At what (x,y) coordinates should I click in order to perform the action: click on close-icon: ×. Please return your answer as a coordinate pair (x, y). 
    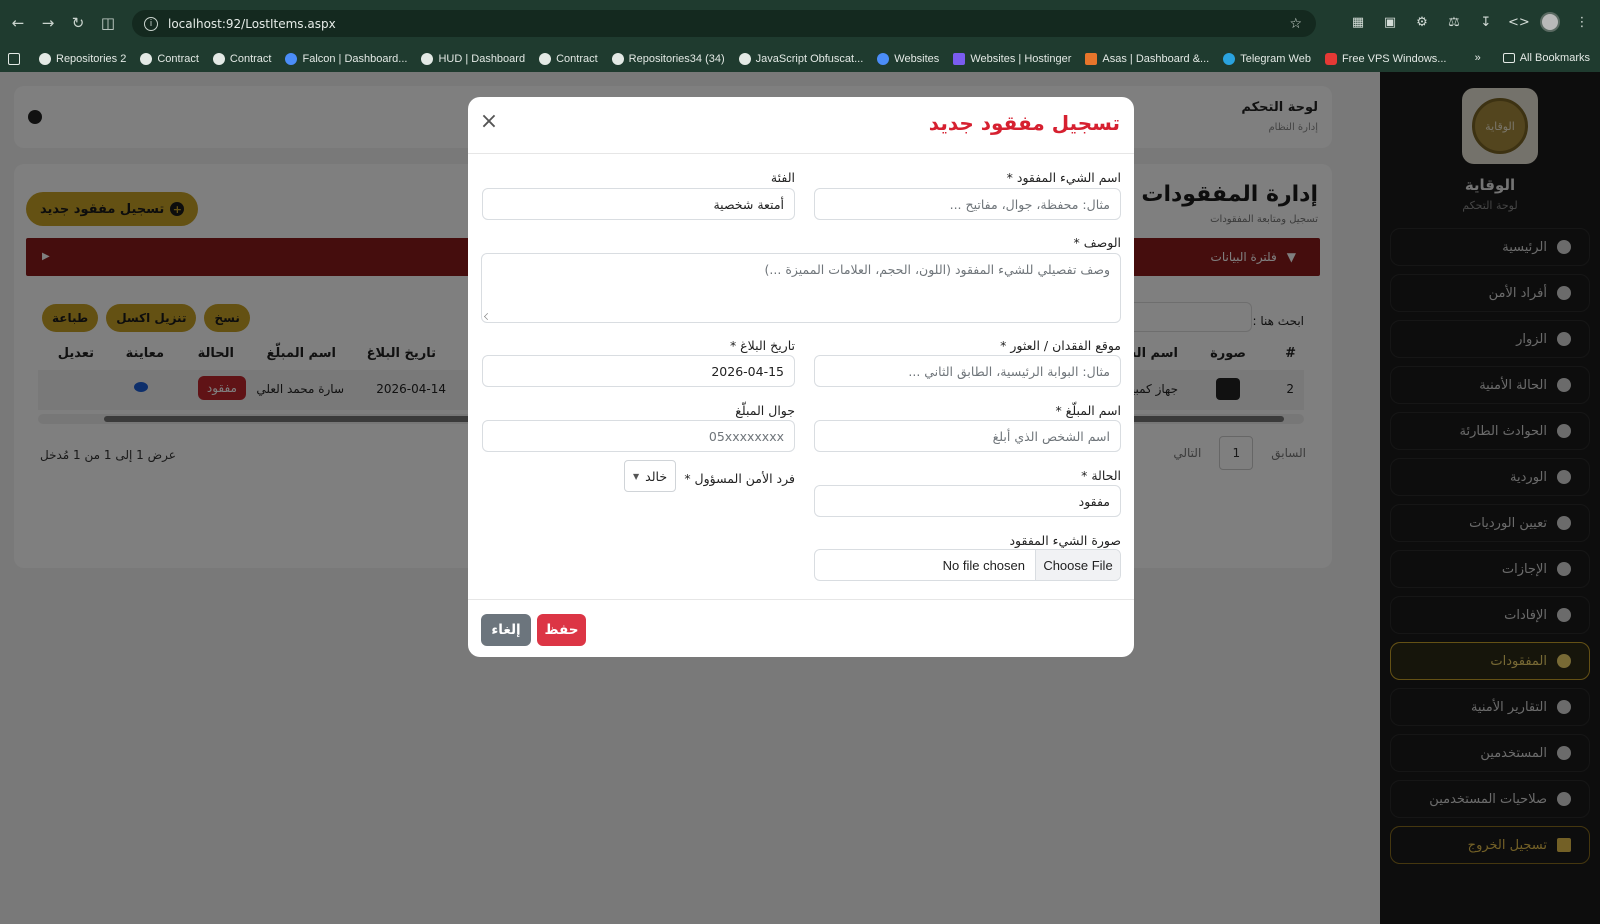
    Looking at the image, I should click on (489, 122).